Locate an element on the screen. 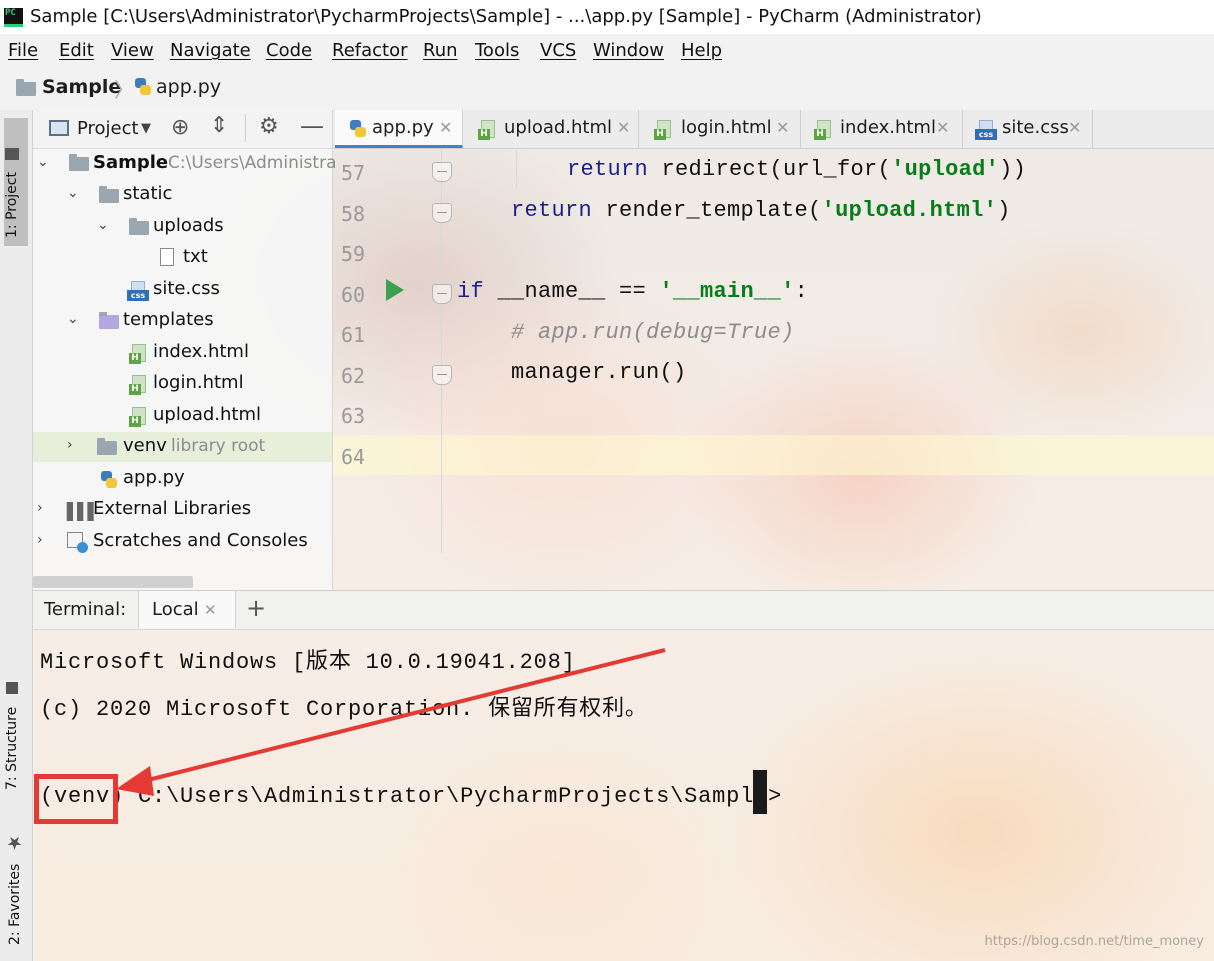 Image resolution: width=1214 pixels, height=961 pixels. annotation-arrow is located at coordinates (391, 722).